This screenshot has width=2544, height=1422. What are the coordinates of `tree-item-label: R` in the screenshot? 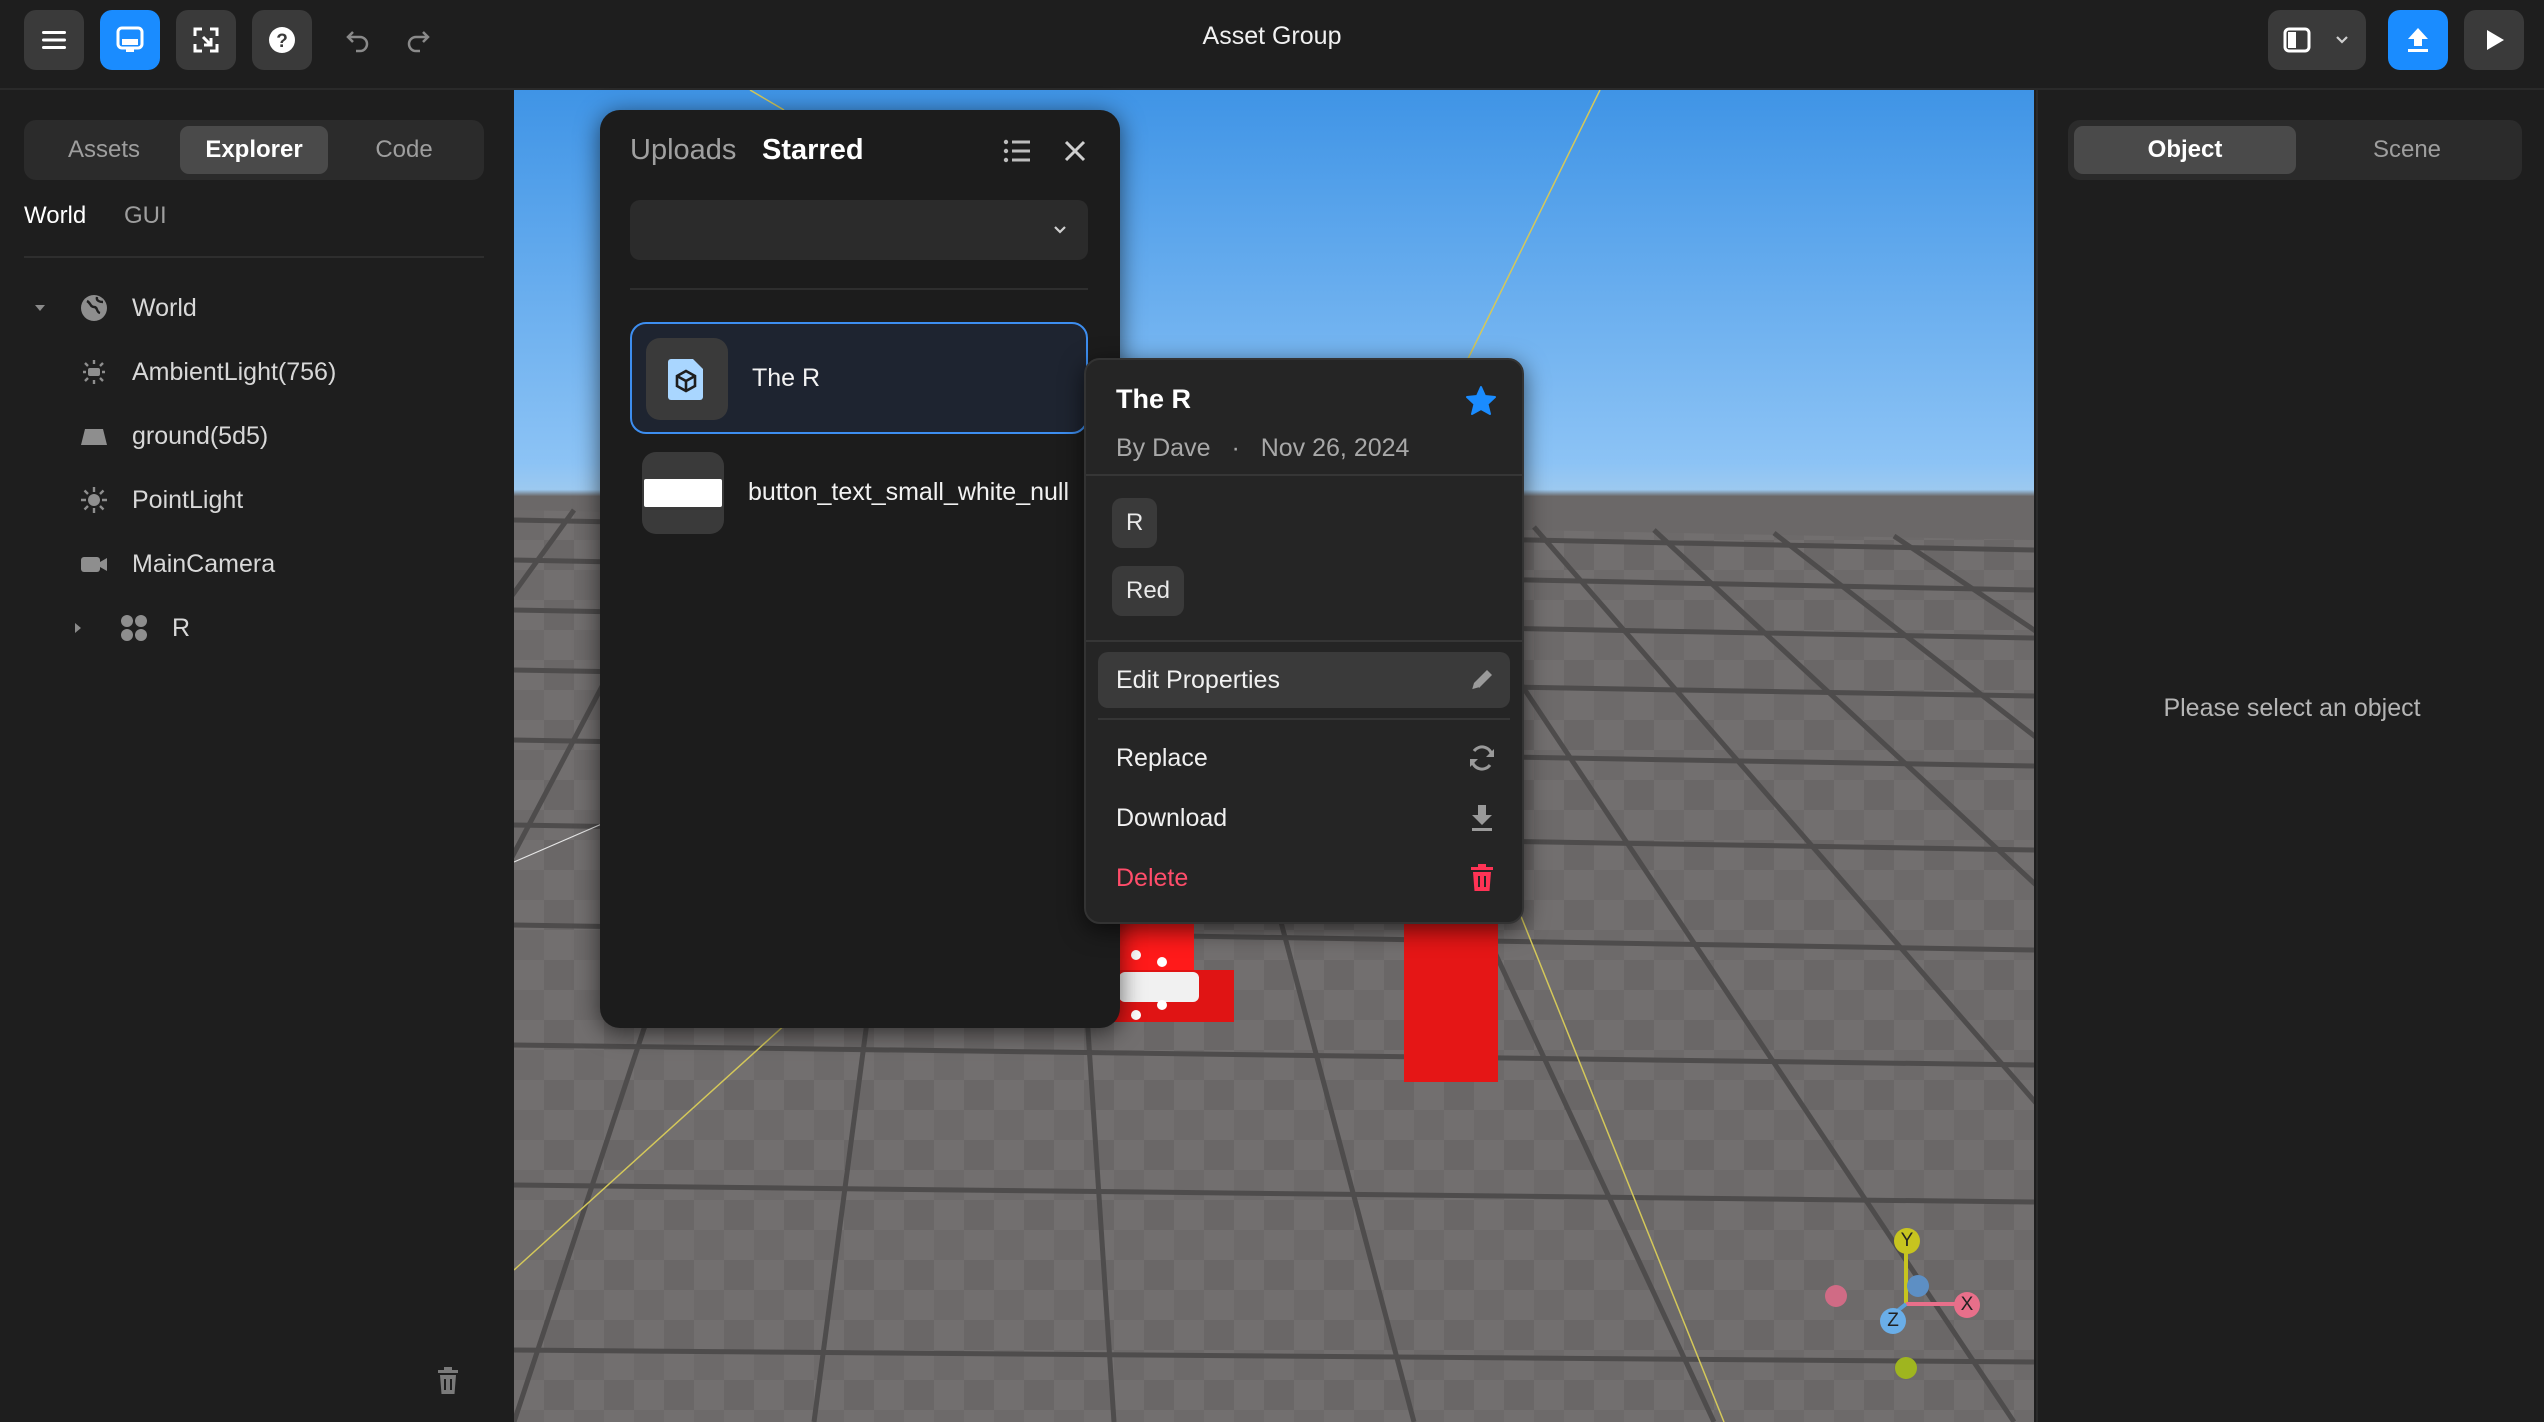 It's located at (181, 627).